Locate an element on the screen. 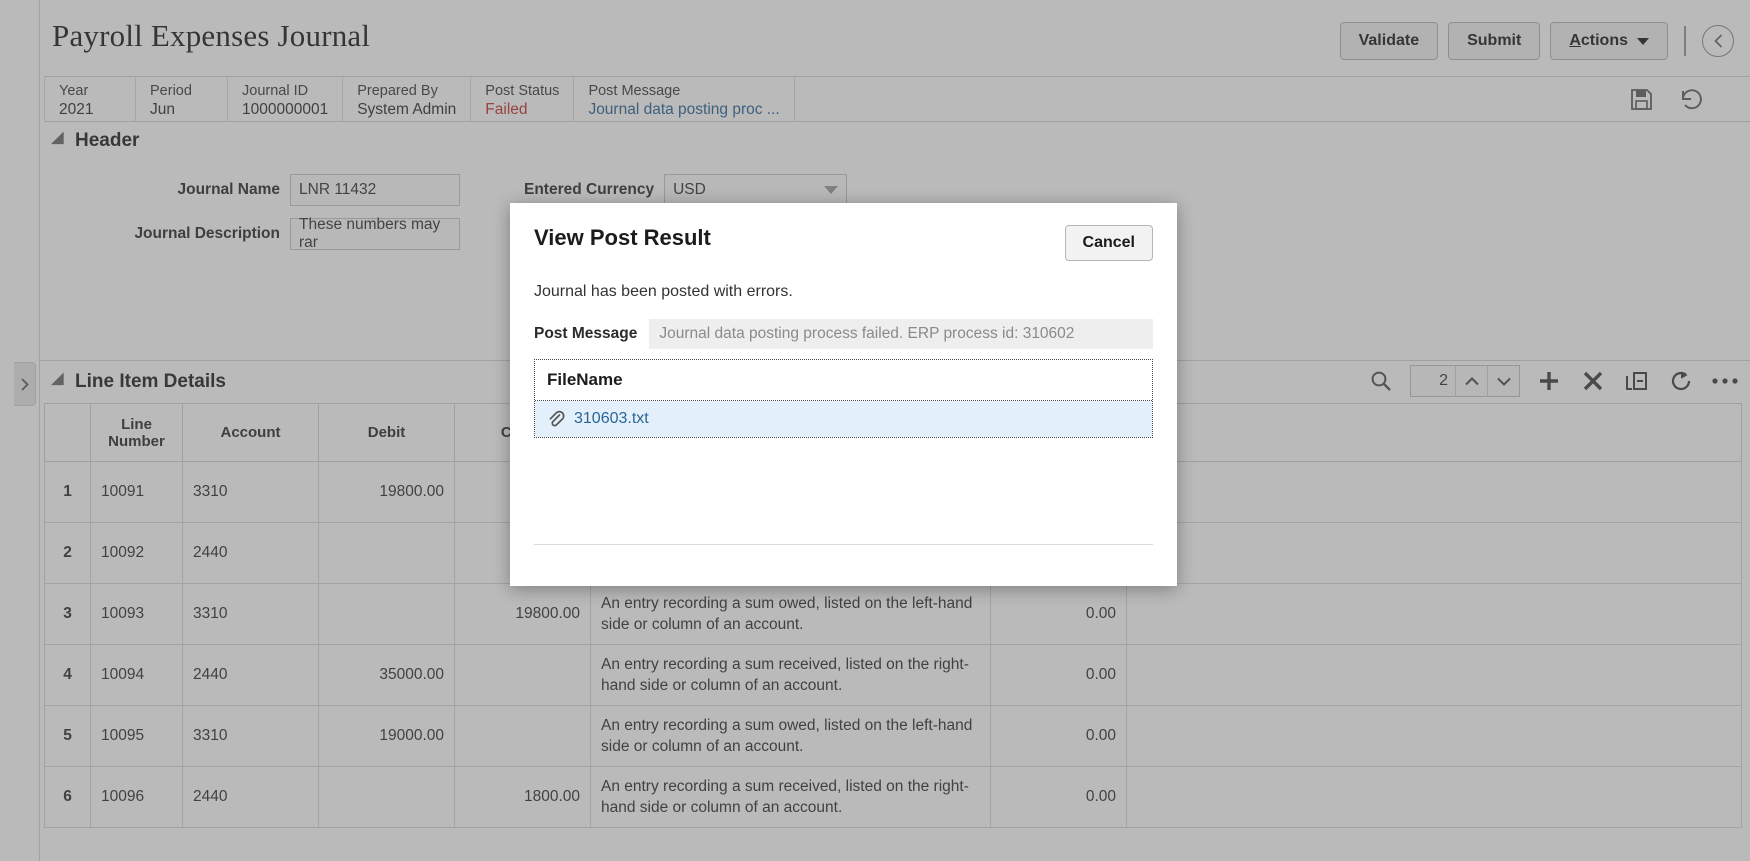 The image size is (1750, 861). paperclip-icon is located at coordinates (556, 419).